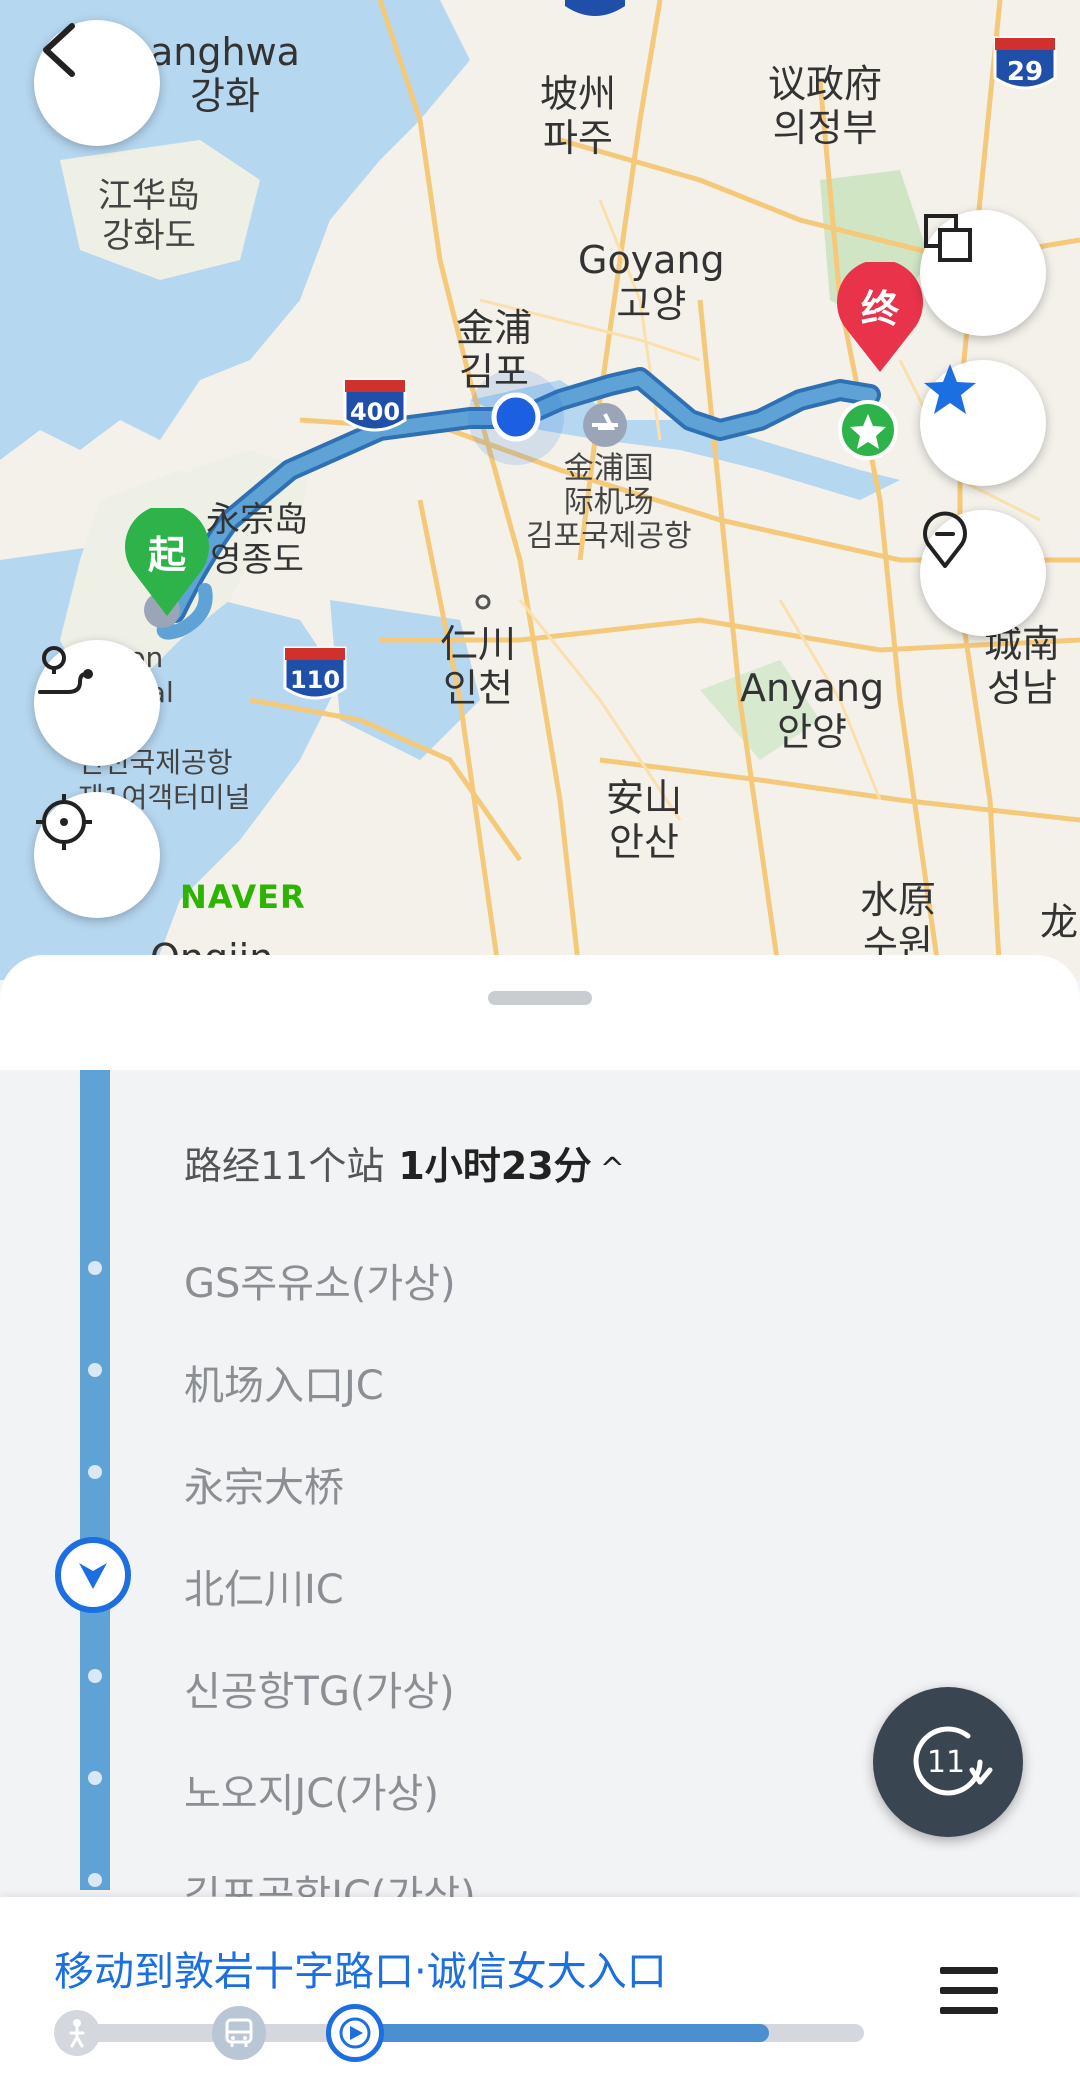  I want to click on map-label: Goyang 고양, so click(651, 282).